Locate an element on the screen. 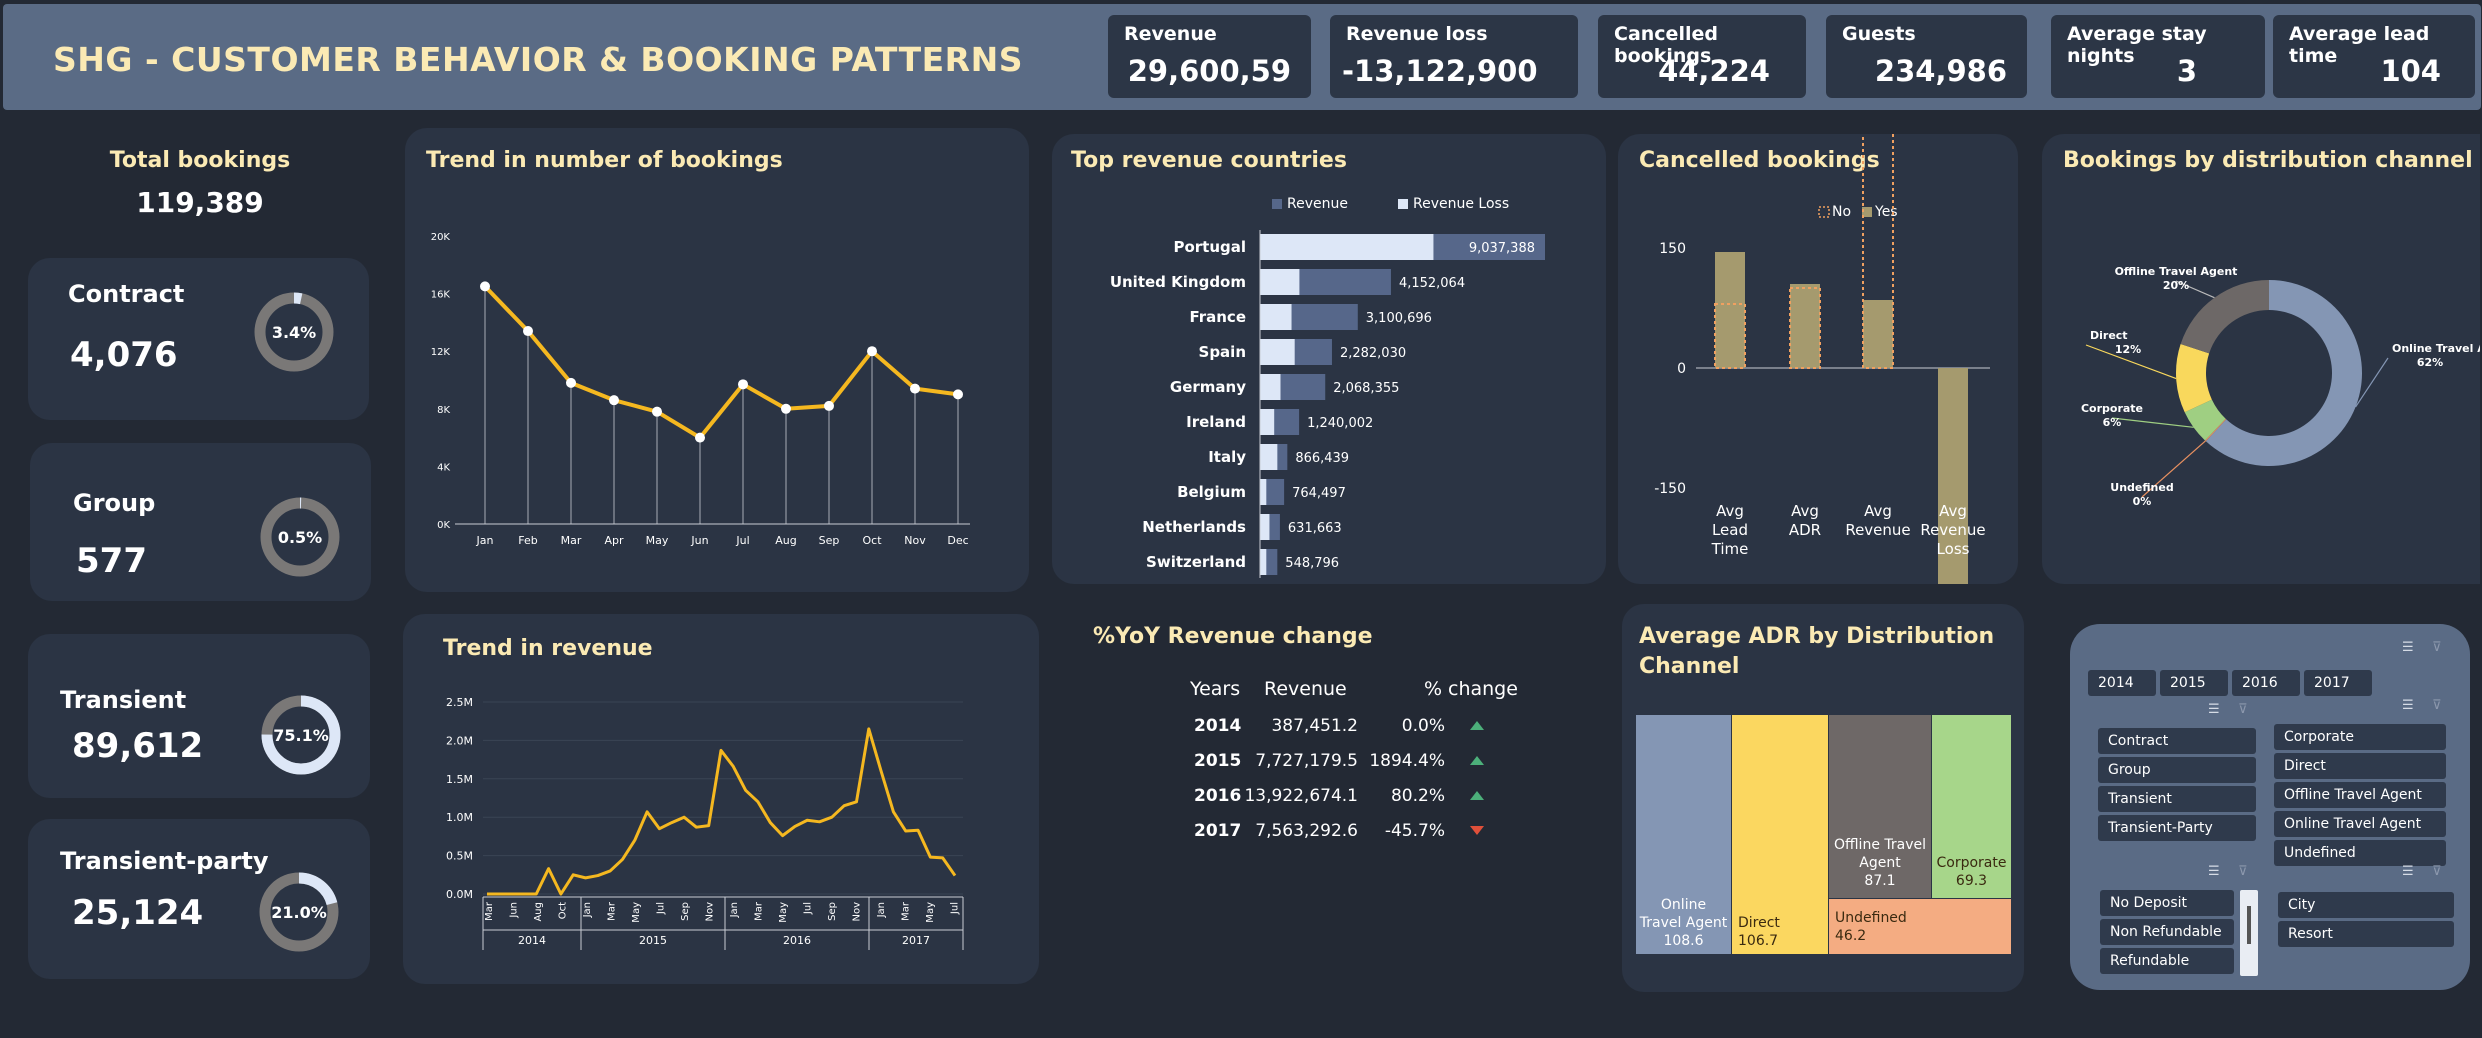 The width and height of the screenshot is (2482, 1038). slicer-scrollbar is located at coordinates (2249, 933).